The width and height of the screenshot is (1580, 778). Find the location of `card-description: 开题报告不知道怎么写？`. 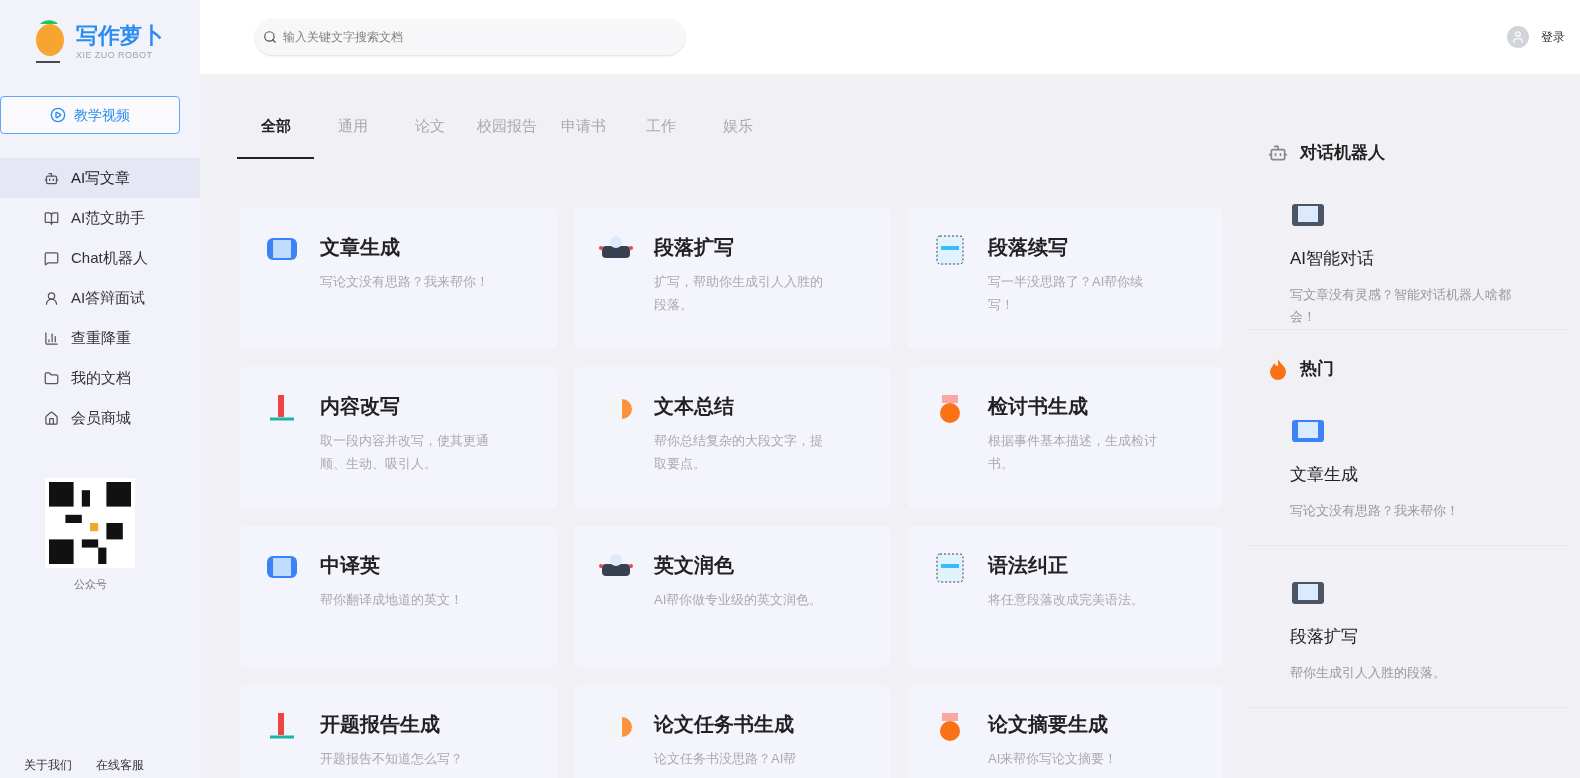

card-description: 开题报告不知道怎么写？ is located at coordinates (392, 759).